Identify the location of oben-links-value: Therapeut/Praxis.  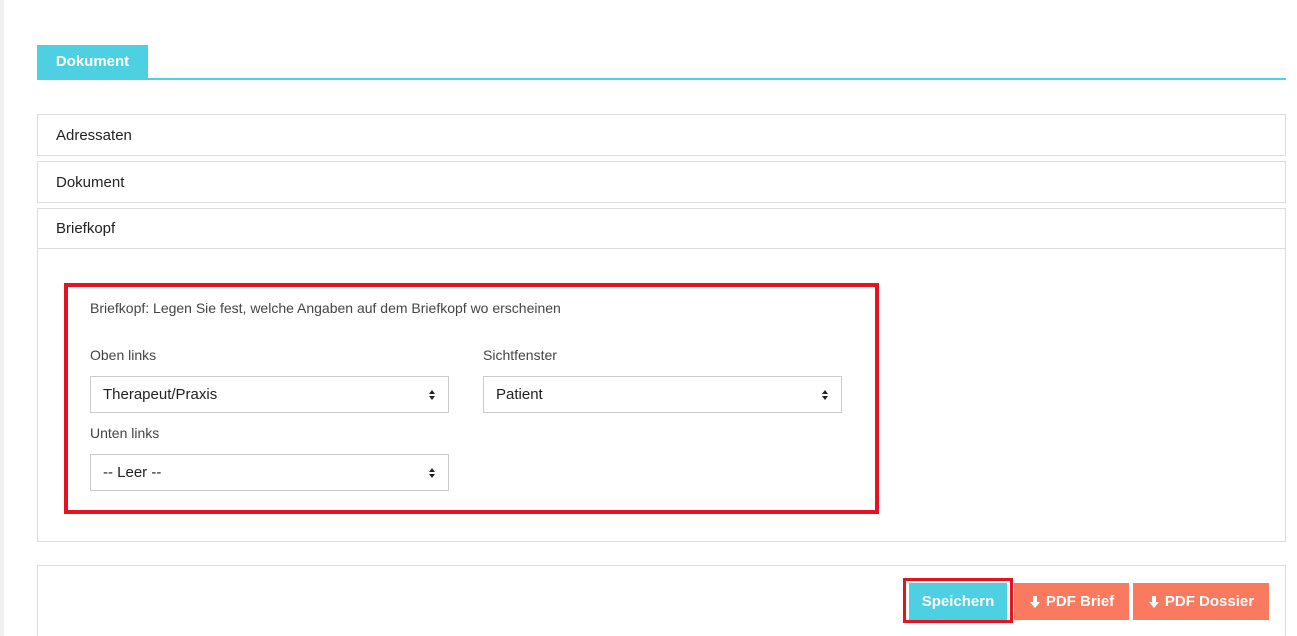
(160, 394).